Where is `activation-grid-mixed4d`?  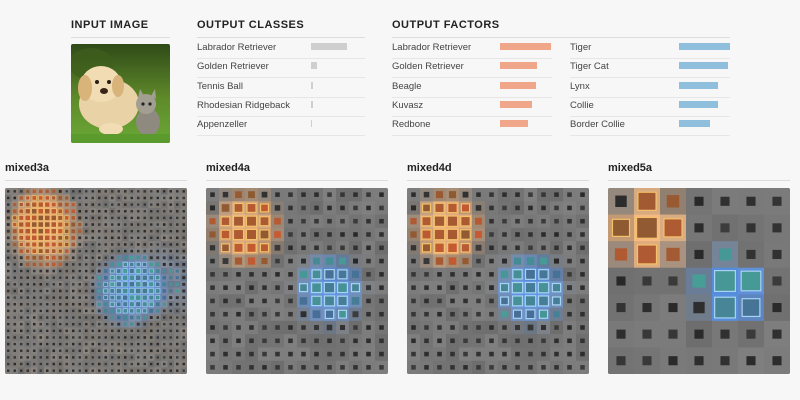
activation-grid-mixed4d is located at coordinates (498, 281).